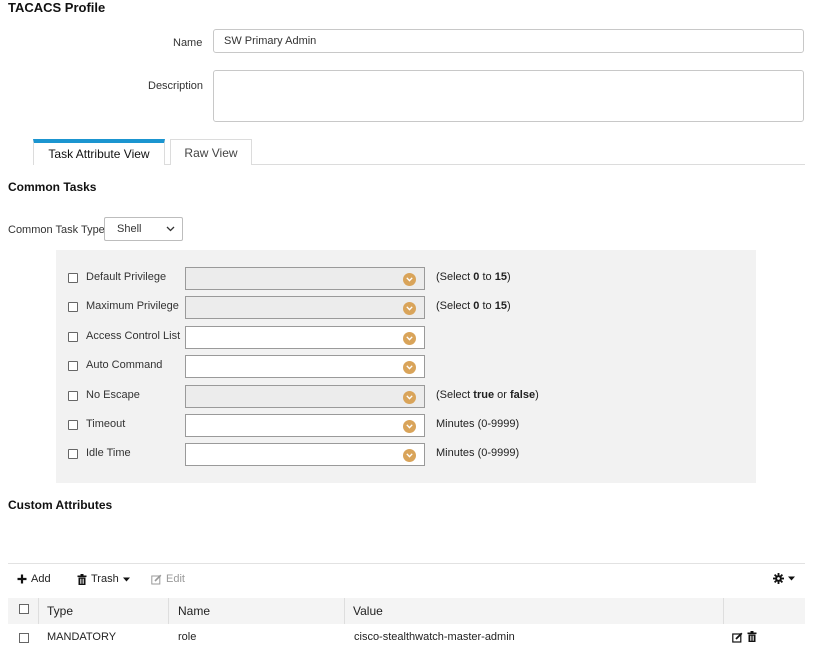 This screenshot has height=656, width=825. Describe the element at coordinates (508, 96) in the screenshot. I see `description-field` at that location.